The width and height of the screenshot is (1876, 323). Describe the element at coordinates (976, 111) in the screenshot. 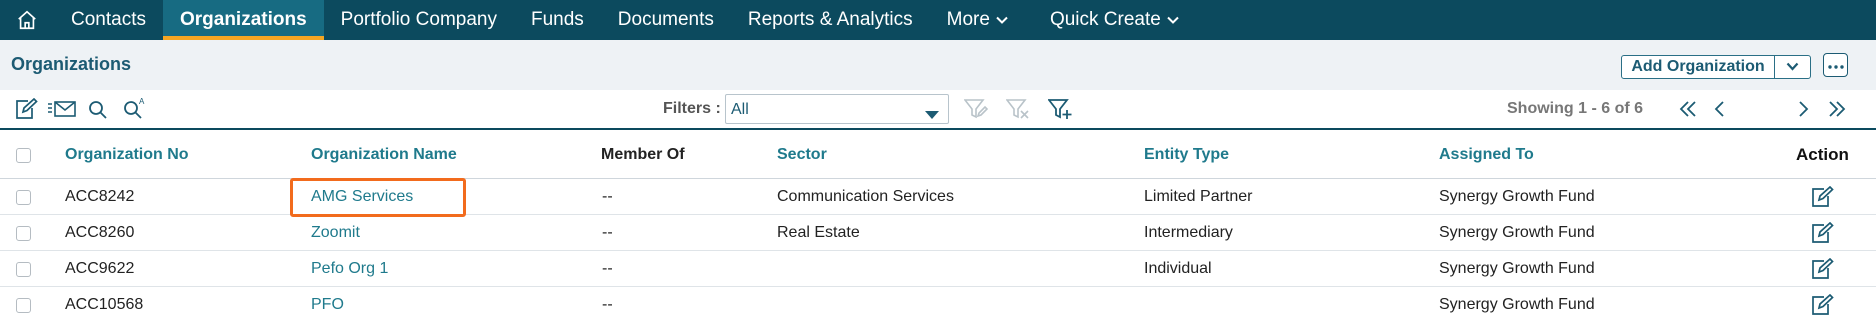

I see `filter-edit-icon` at that location.